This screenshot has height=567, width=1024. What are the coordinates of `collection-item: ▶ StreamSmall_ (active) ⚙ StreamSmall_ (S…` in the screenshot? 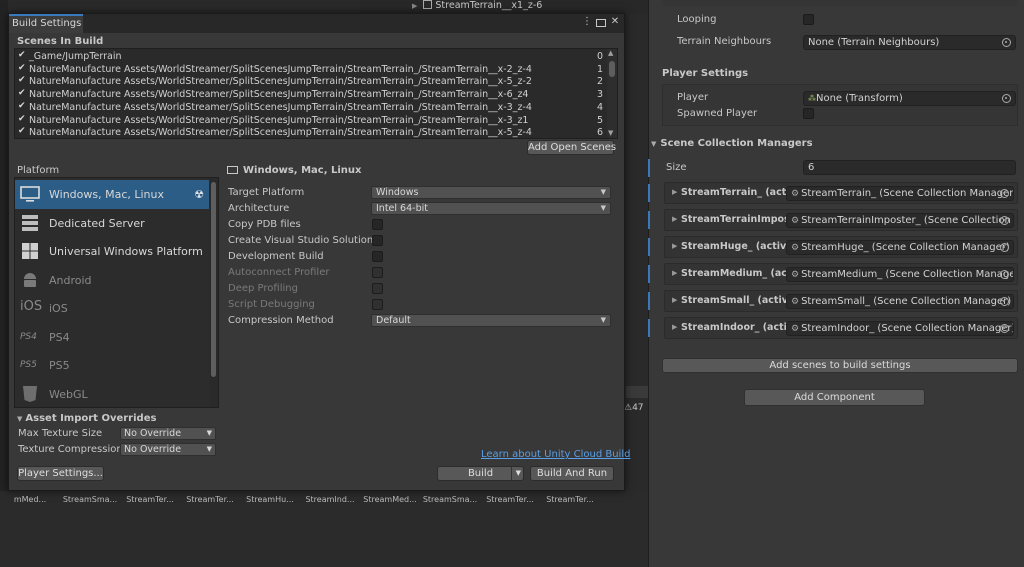 It's located at (841, 301).